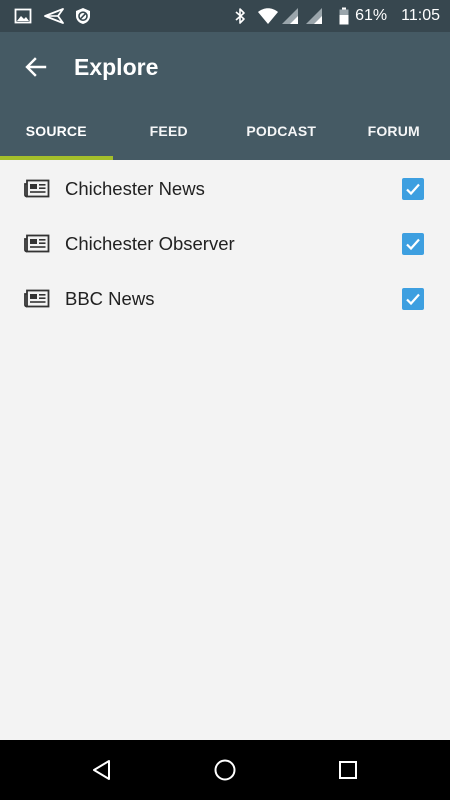 This screenshot has width=450, height=800. I want to click on status-bar-left, so click(53, 16).